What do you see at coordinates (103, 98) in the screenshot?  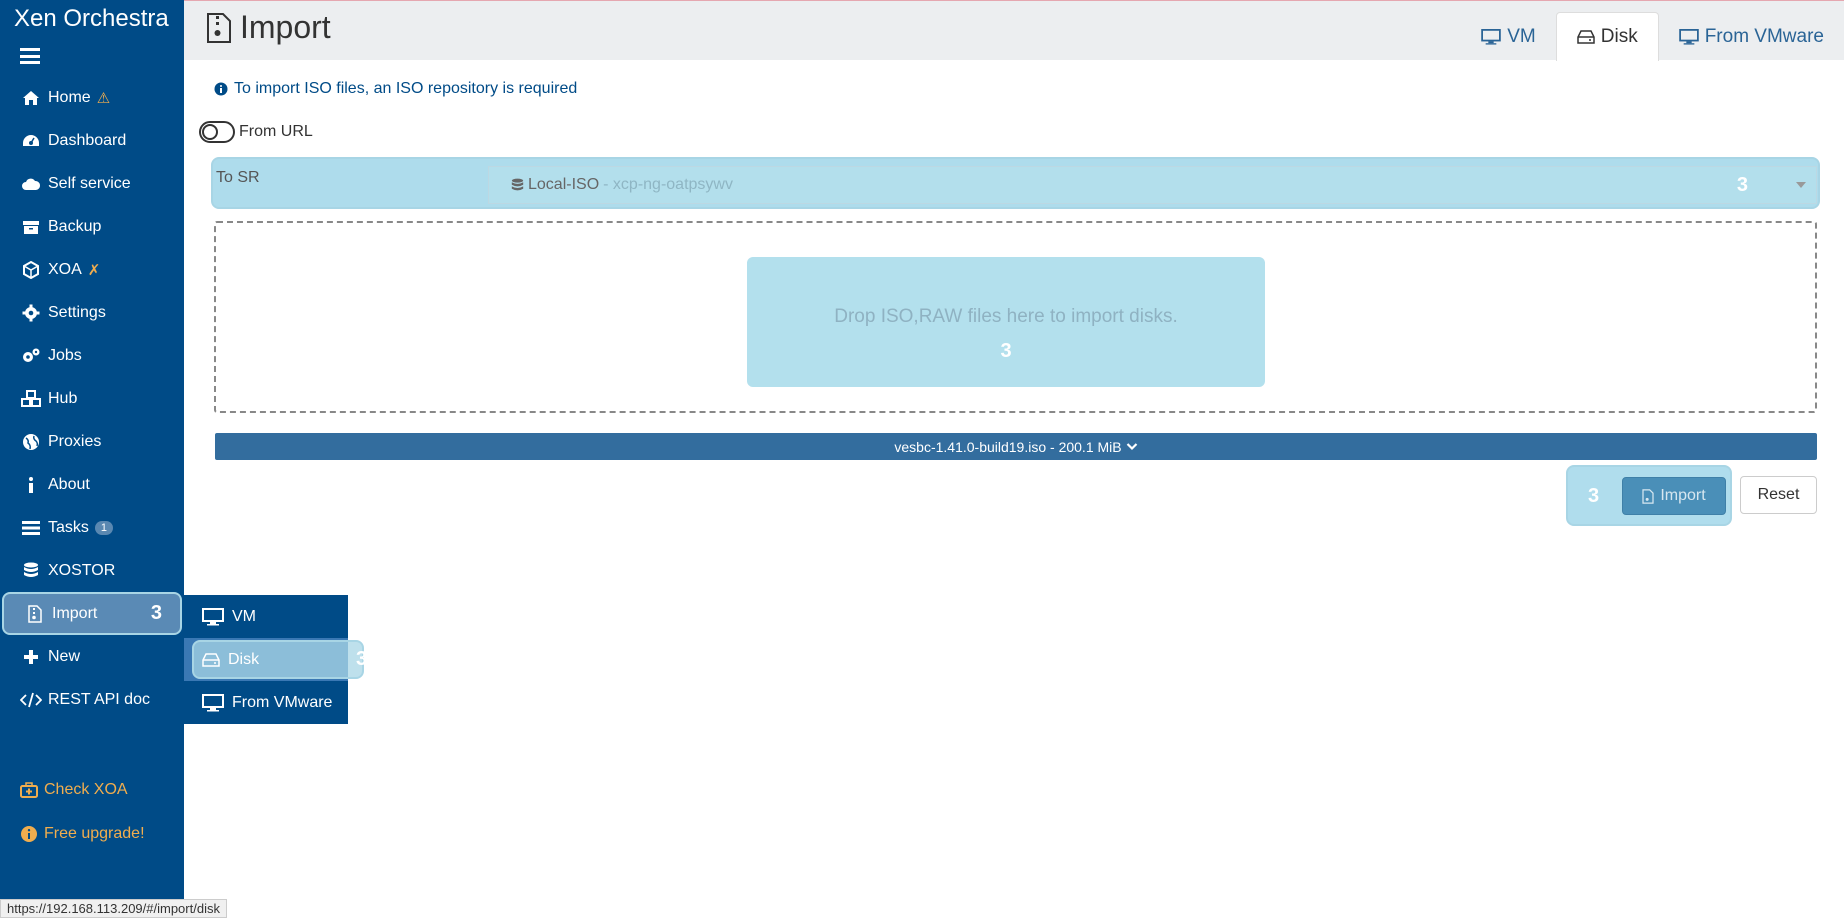 I see `warning-icon: ⚠` at bounding box center [103, 98].